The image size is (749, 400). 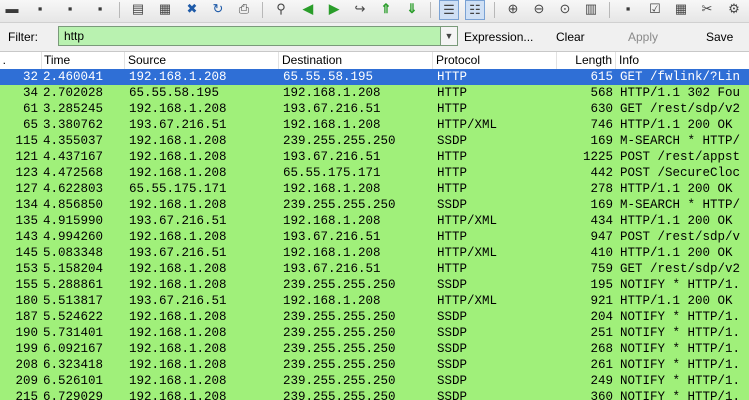 What do you see at coordinates (70, 10) in the screenshot?
I see `close-file-icon: ▪` at bounding box center [70, 10].